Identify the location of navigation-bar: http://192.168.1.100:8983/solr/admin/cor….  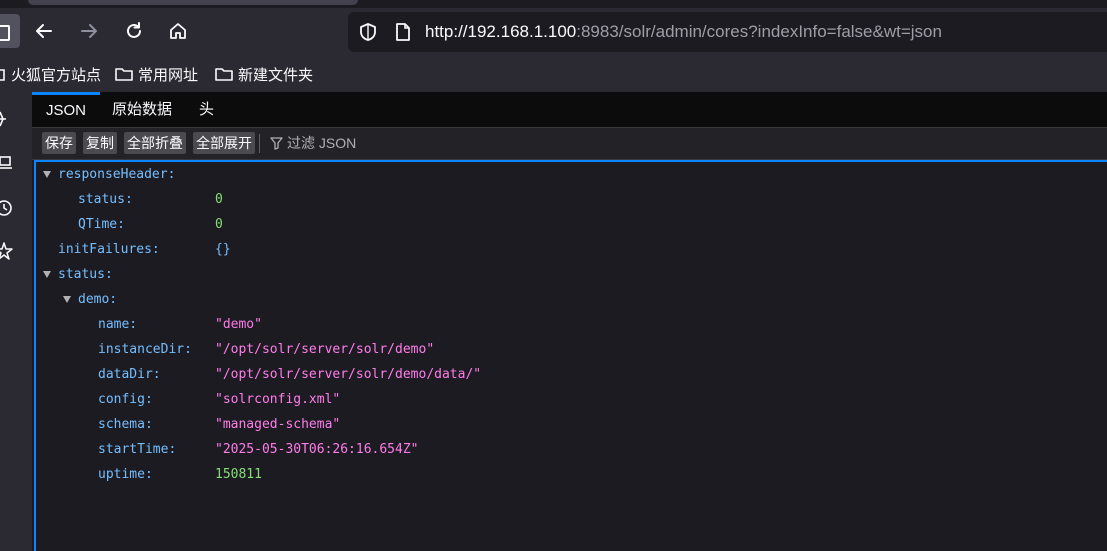
(553, 32).